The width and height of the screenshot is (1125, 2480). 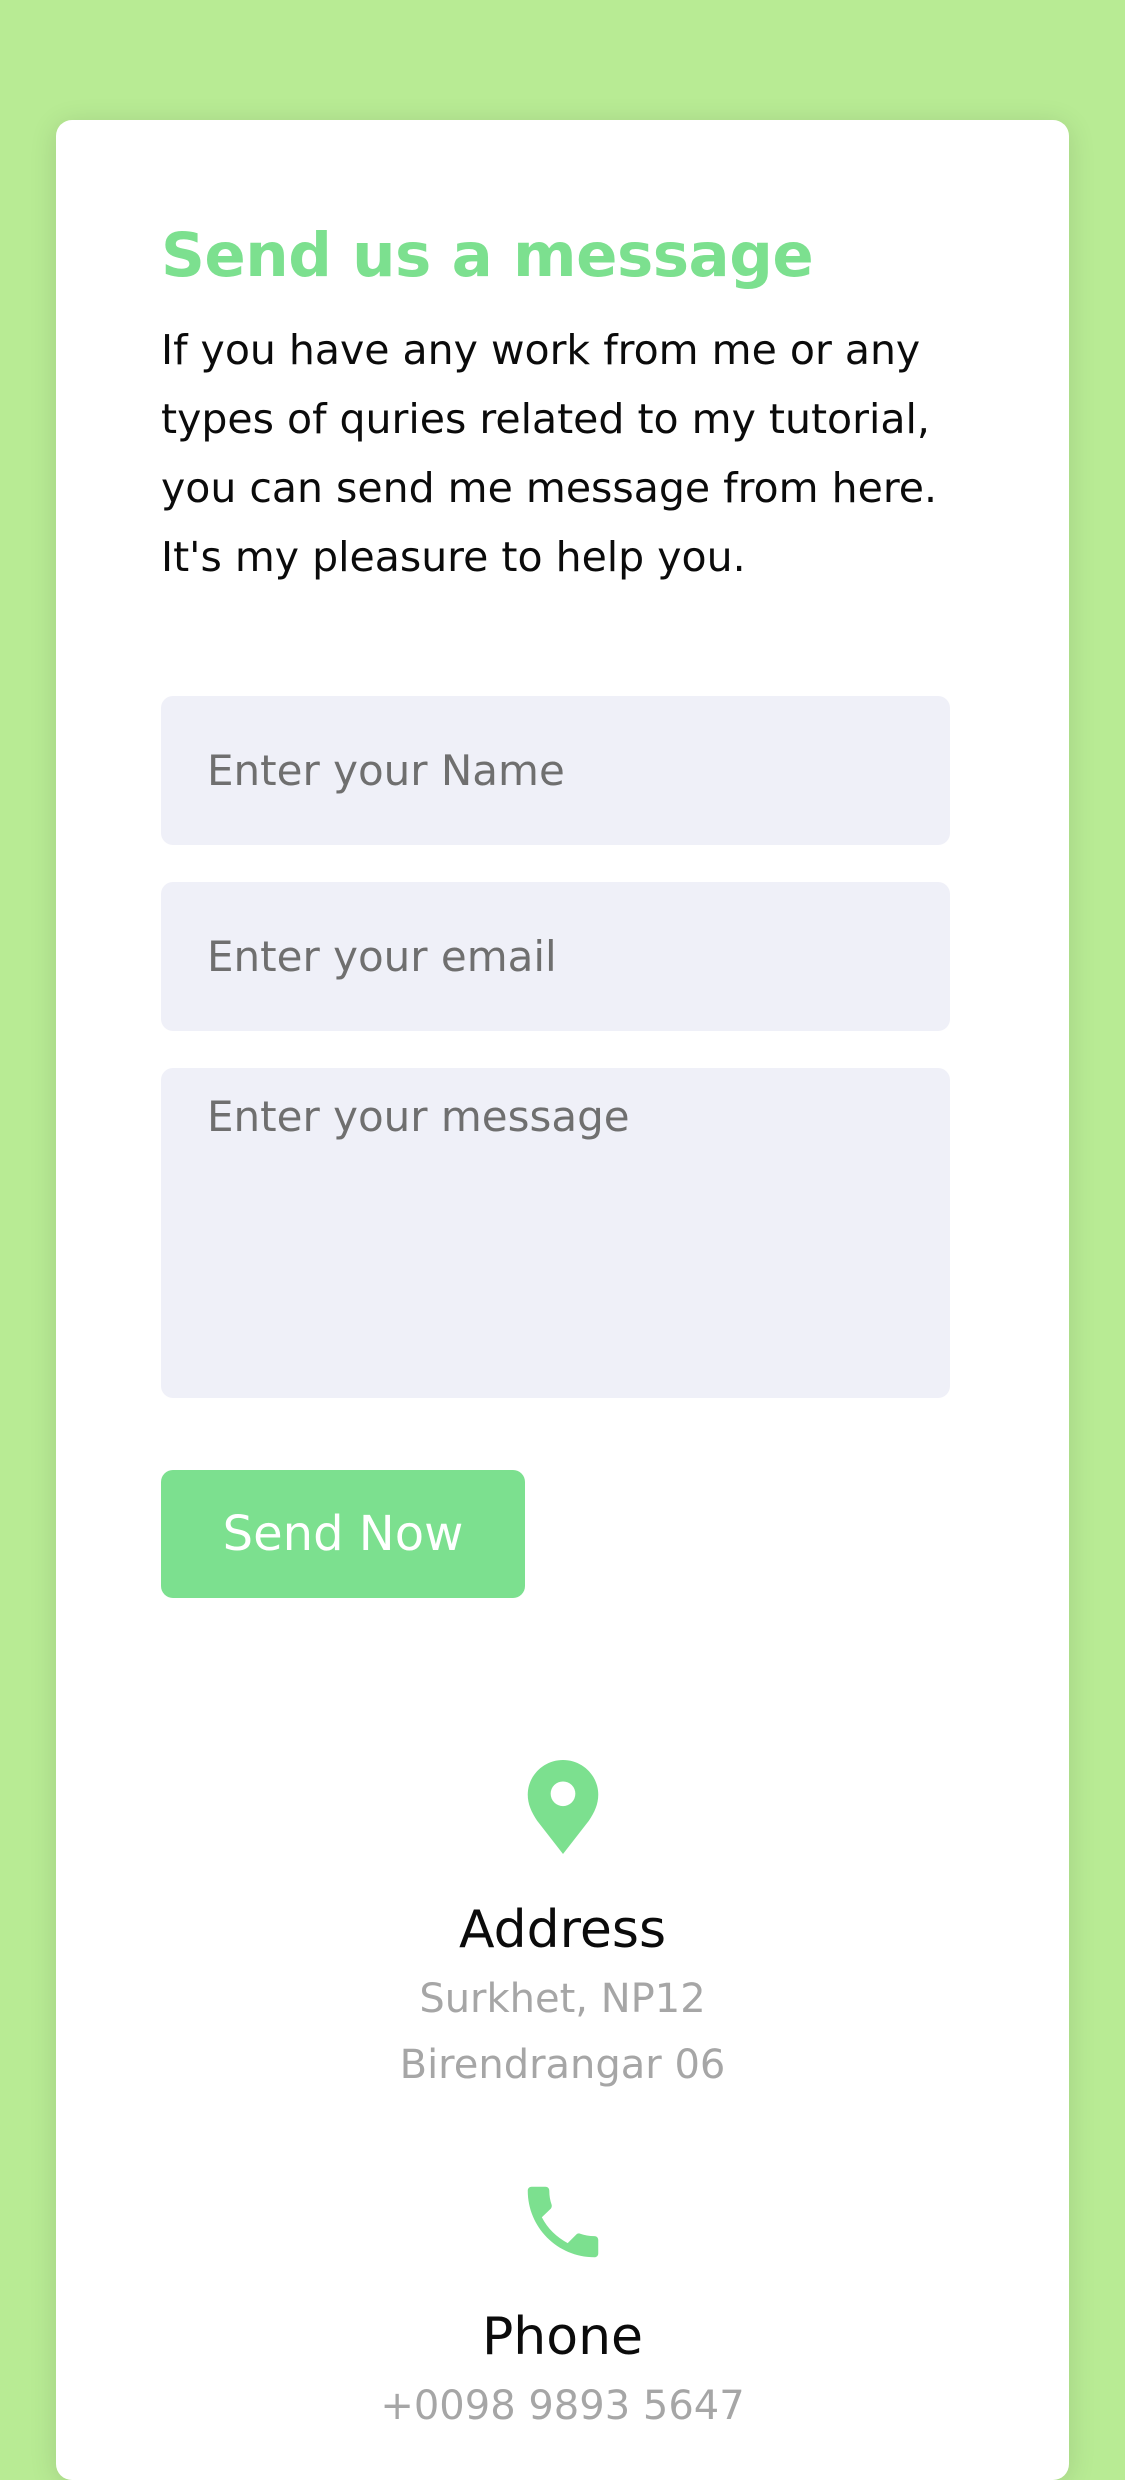 What do you see at coordinates (562, 1807) in the screenshot?
I see `map-pin-icon` at bounding box center [562, 1807].